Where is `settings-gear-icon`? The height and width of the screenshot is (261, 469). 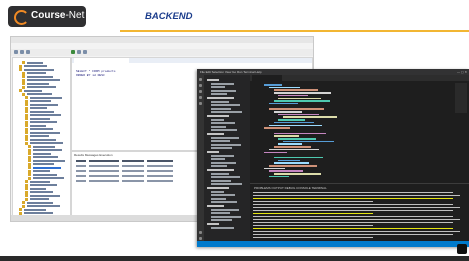 settings-gear-icon is located at coordinates (200, 238).